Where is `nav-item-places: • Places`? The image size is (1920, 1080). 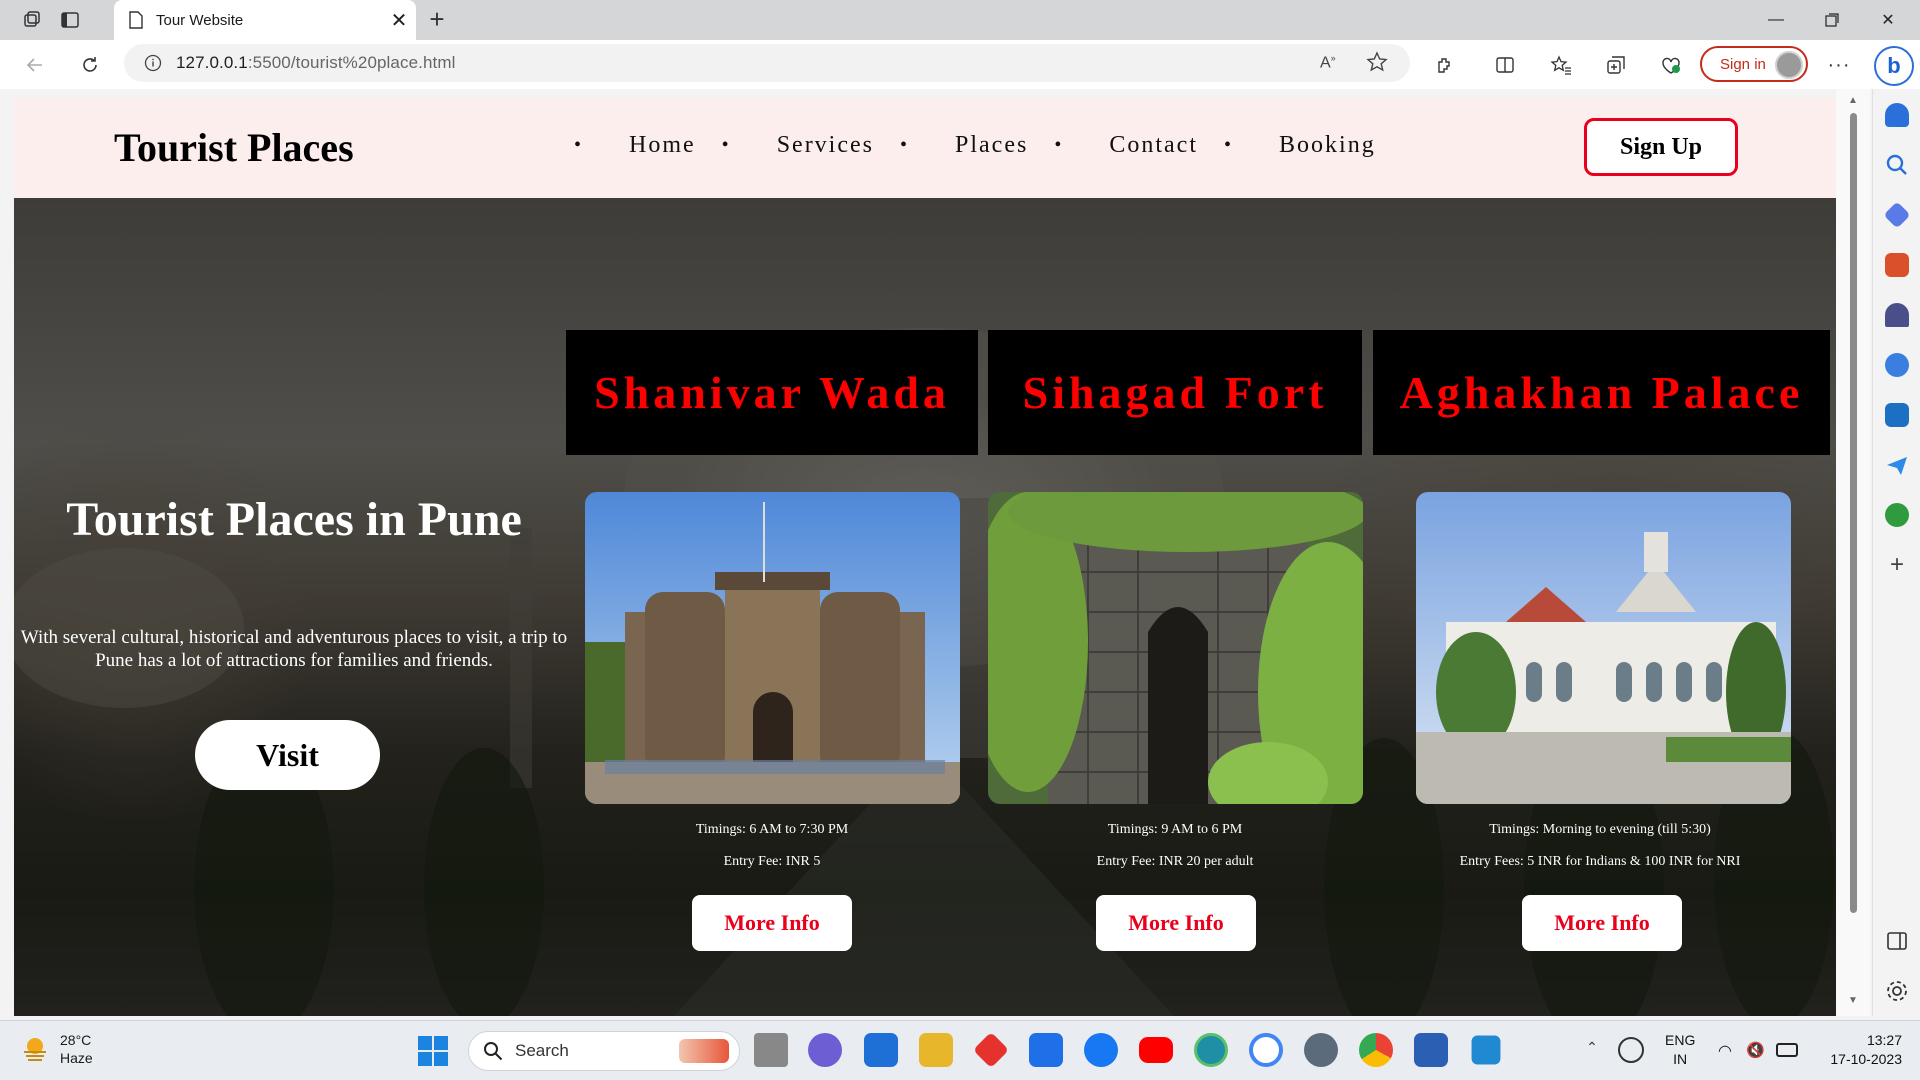
nav-item-places: • Places is located at coordinates (977, 145).